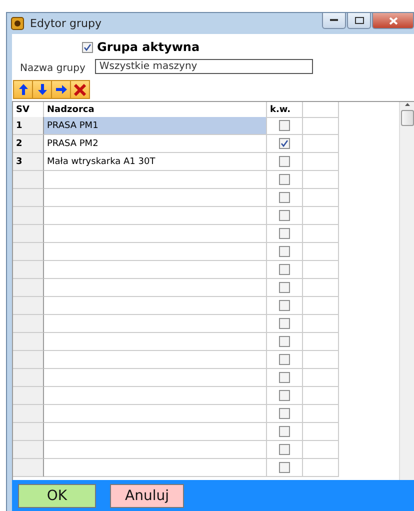 This screenshot has height=511, width=414. I want to click on scroll-up-icon, so click(407, 105).